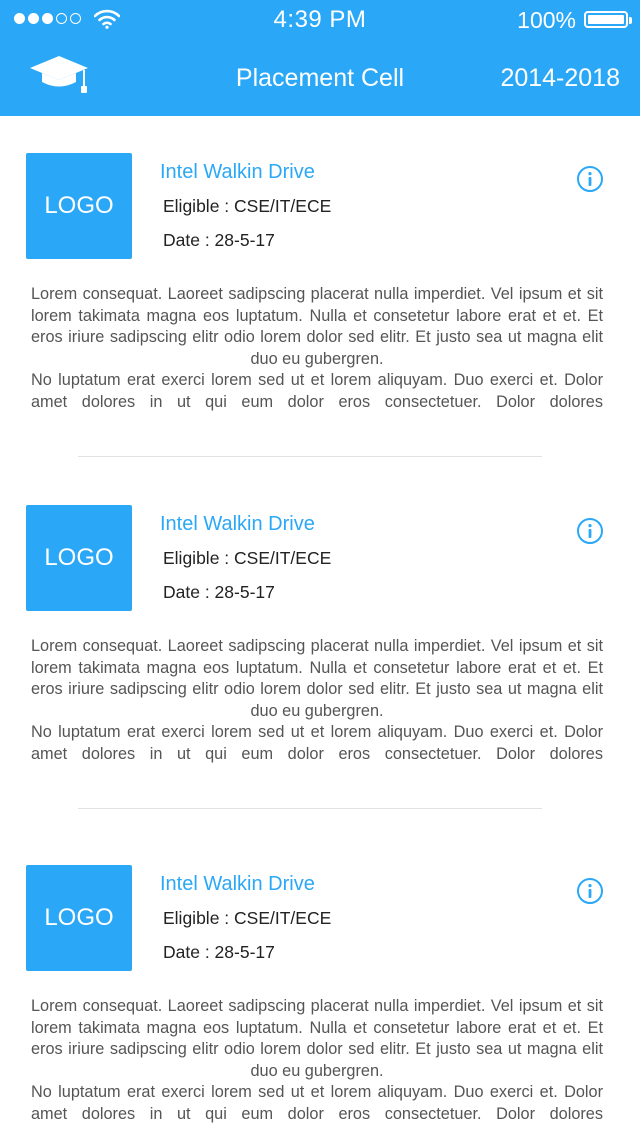  I want to click on battery-fill, so click(606, 19).